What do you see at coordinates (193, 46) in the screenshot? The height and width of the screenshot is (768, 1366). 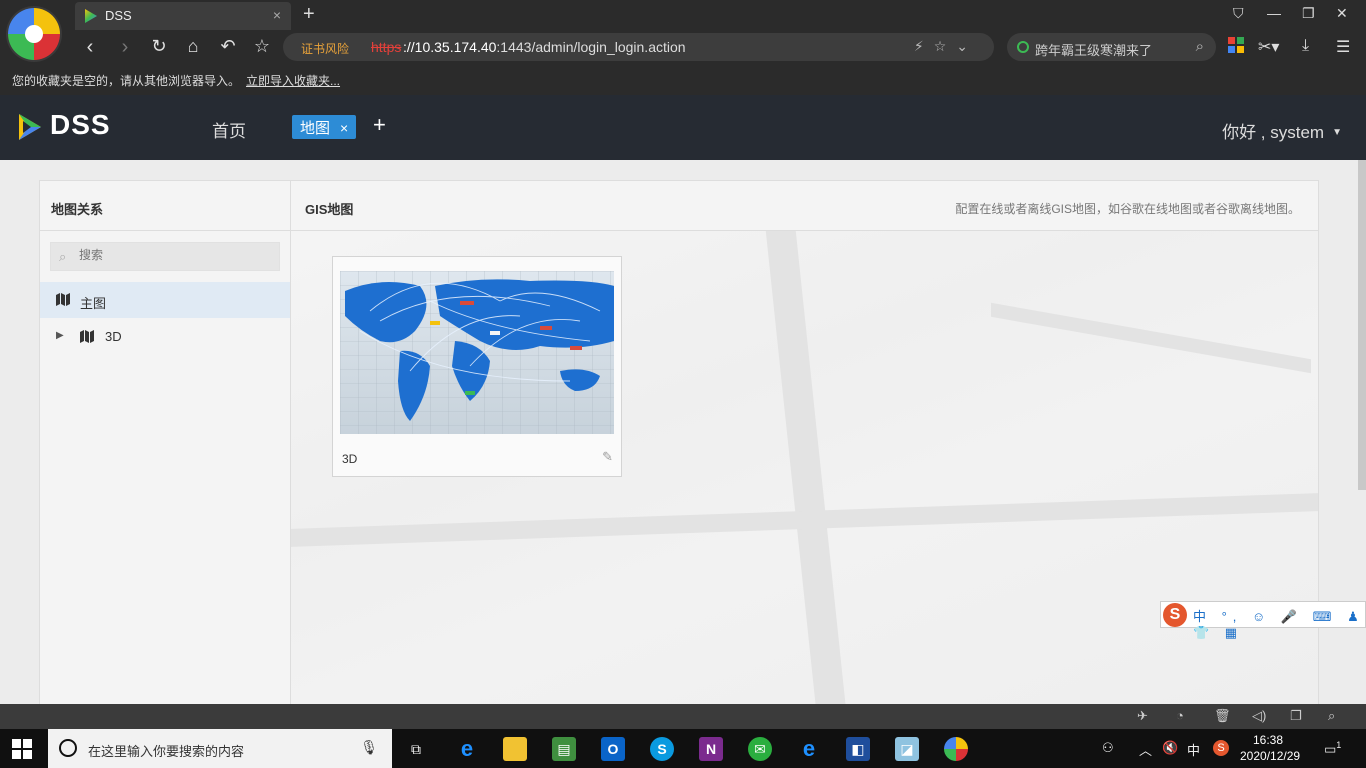 I see `home-icon: ⌂` at bounding box center [193, 46].